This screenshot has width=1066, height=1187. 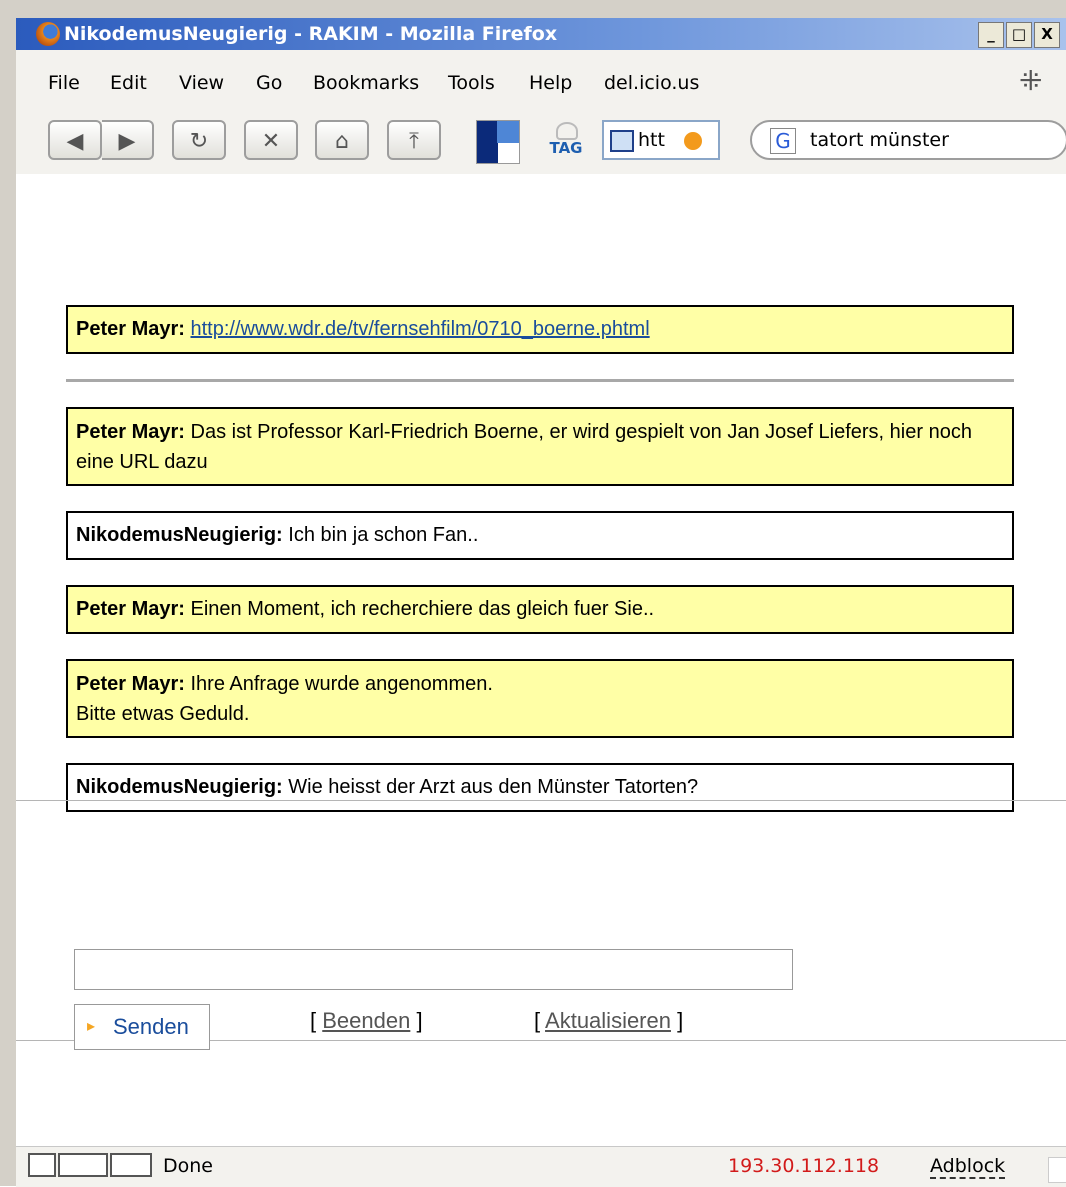 What do you see at coordinates (91, 1026) in the screenshot?
I see `arrow-icon: ▸` at bounding box center [91, 1026].